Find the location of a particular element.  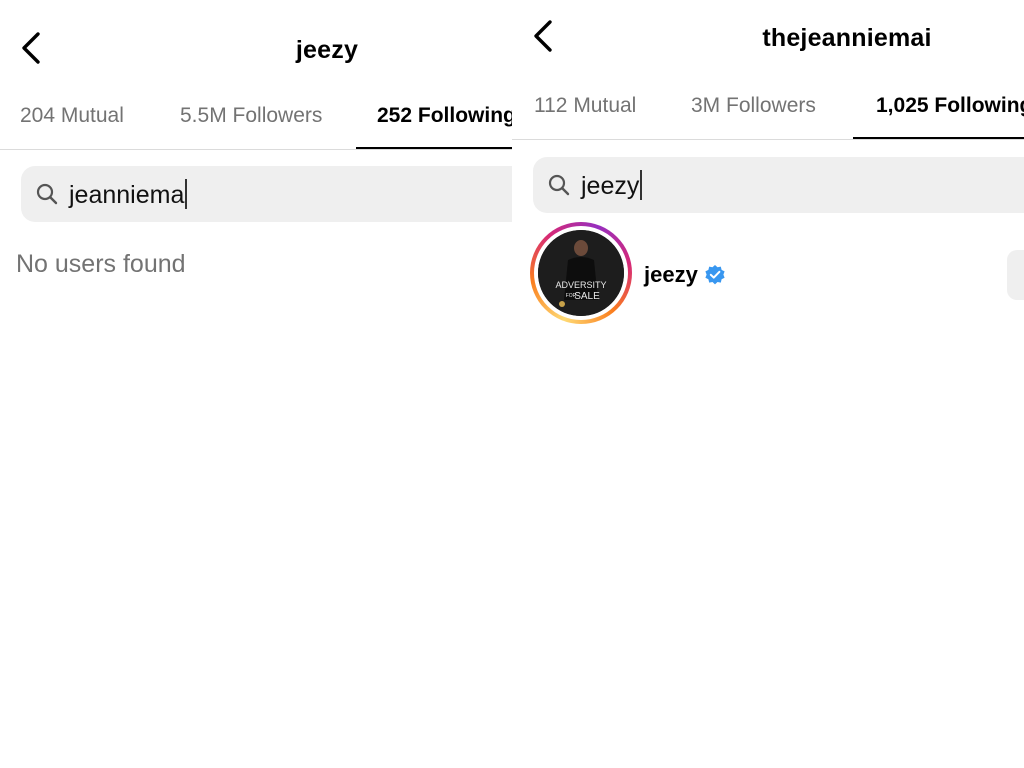

following-button is located at coordinates (1015, 275).